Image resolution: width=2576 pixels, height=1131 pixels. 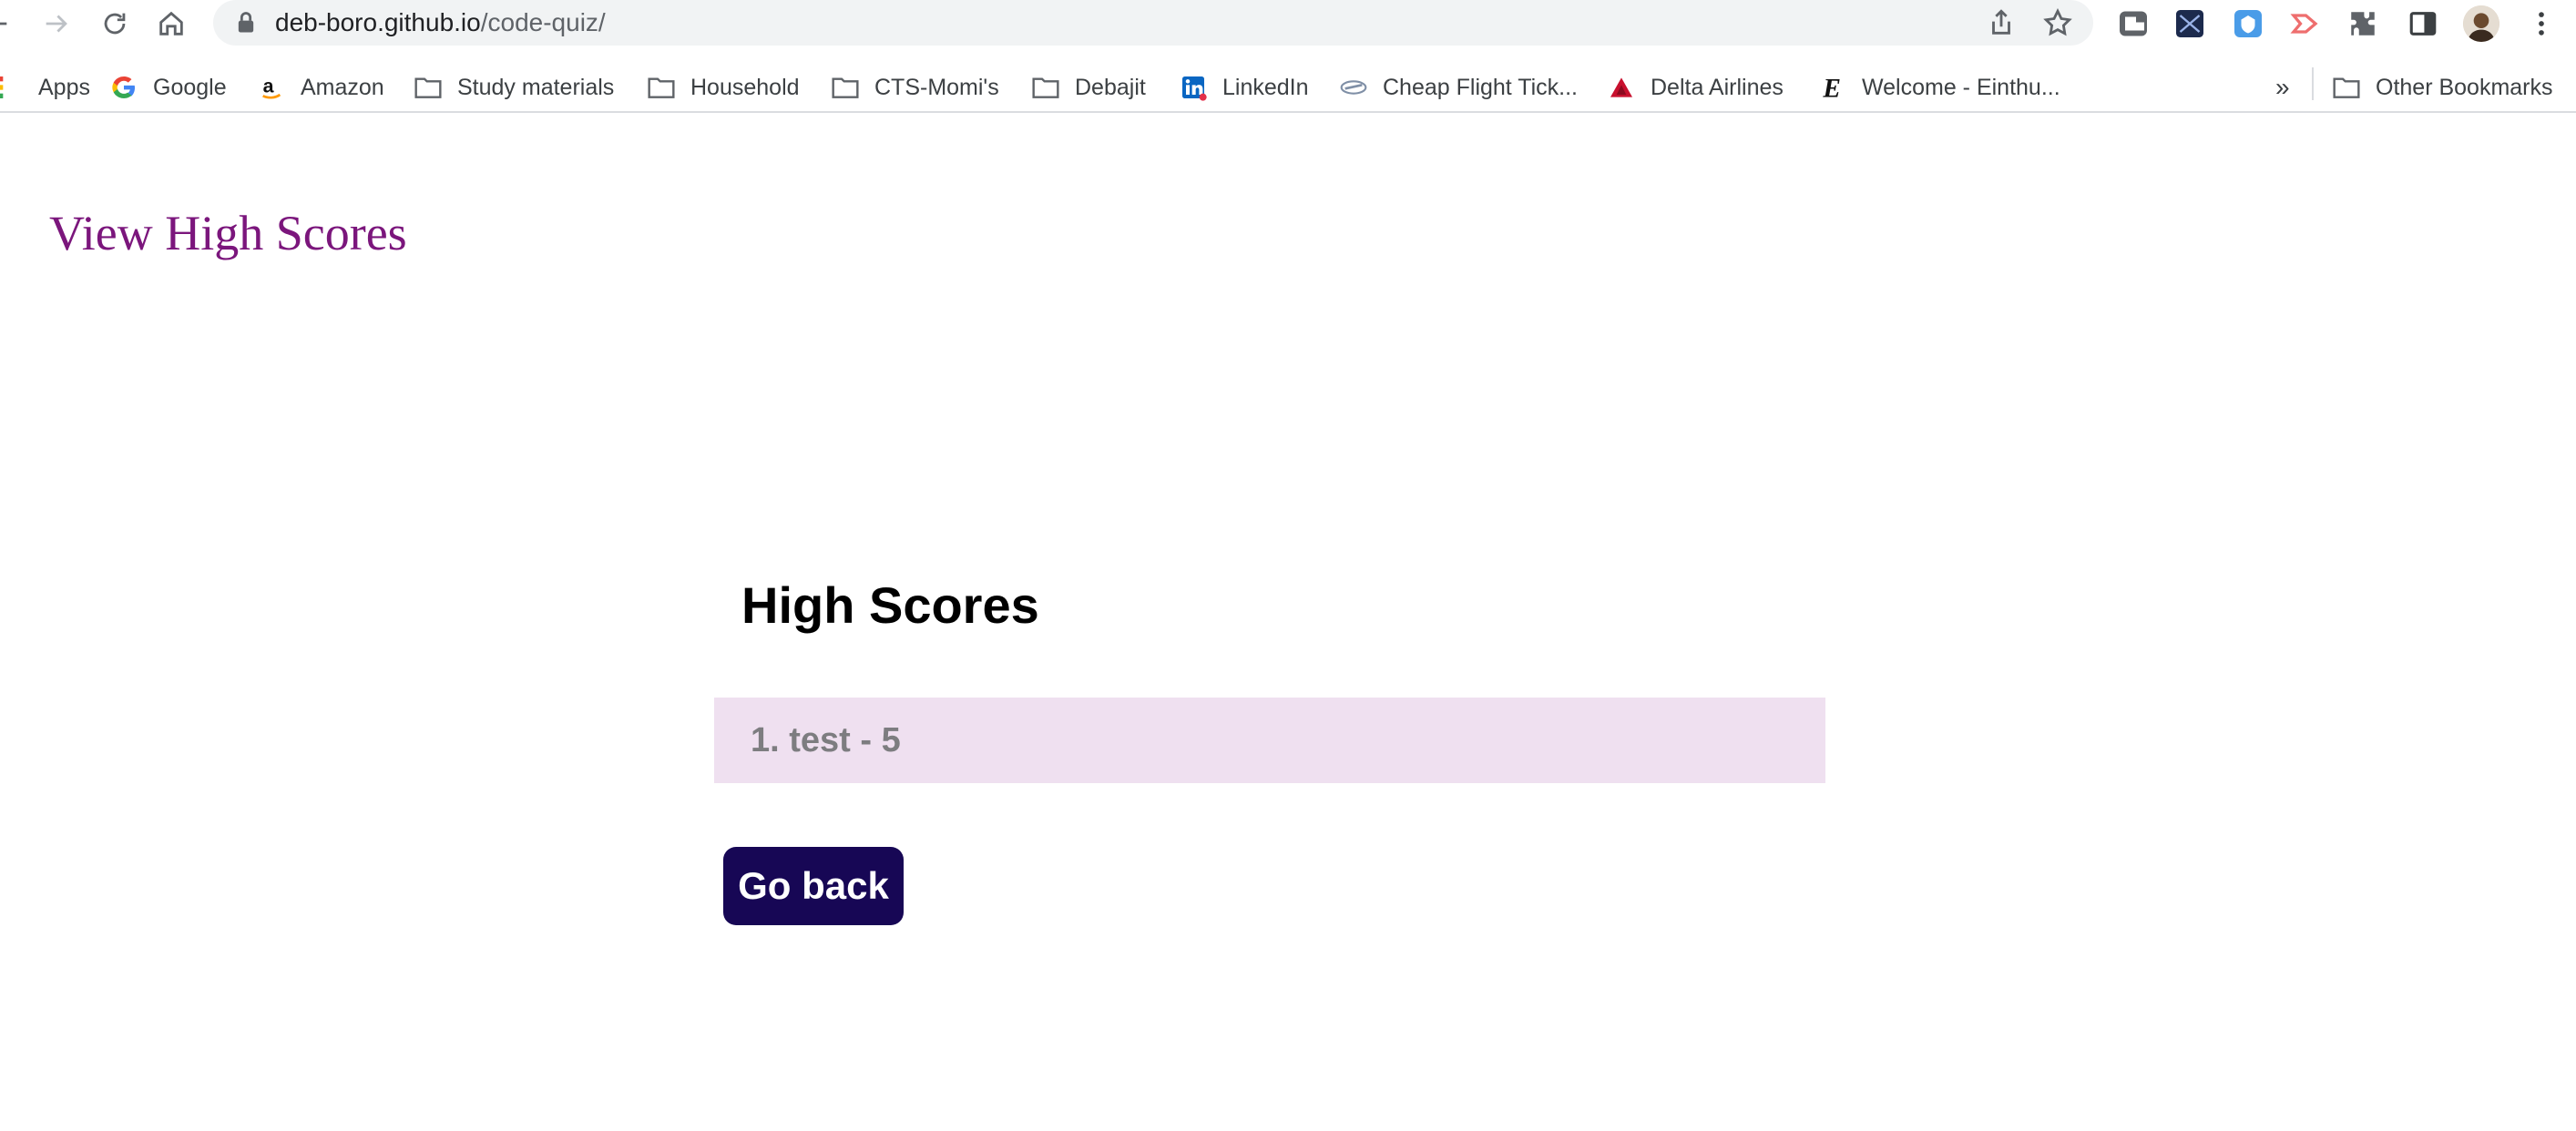 I want to click on bookmarks-divider, so click(x=2313, y=84).